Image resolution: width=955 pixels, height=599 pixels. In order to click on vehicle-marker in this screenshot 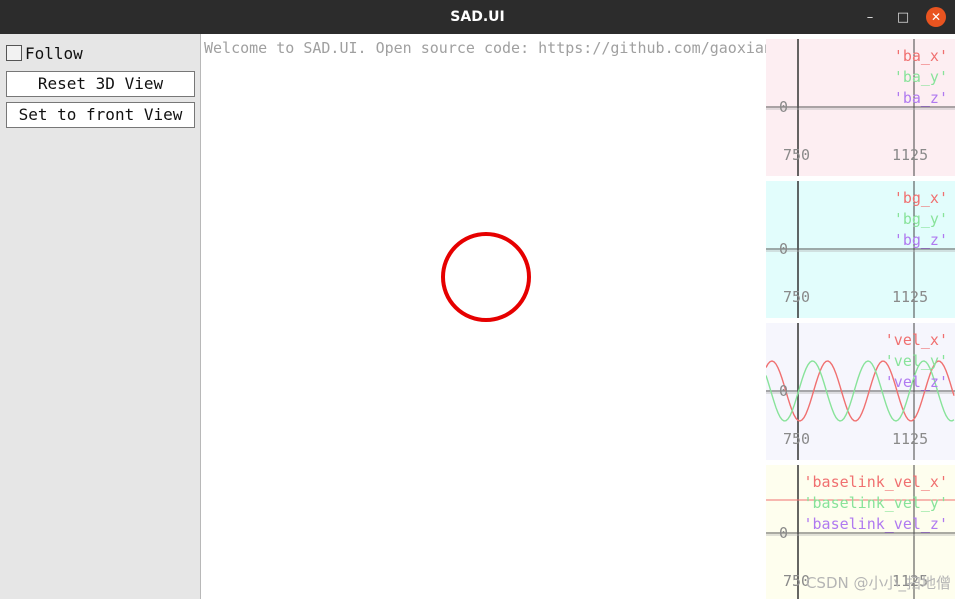, I will do `click(486, 277)`.